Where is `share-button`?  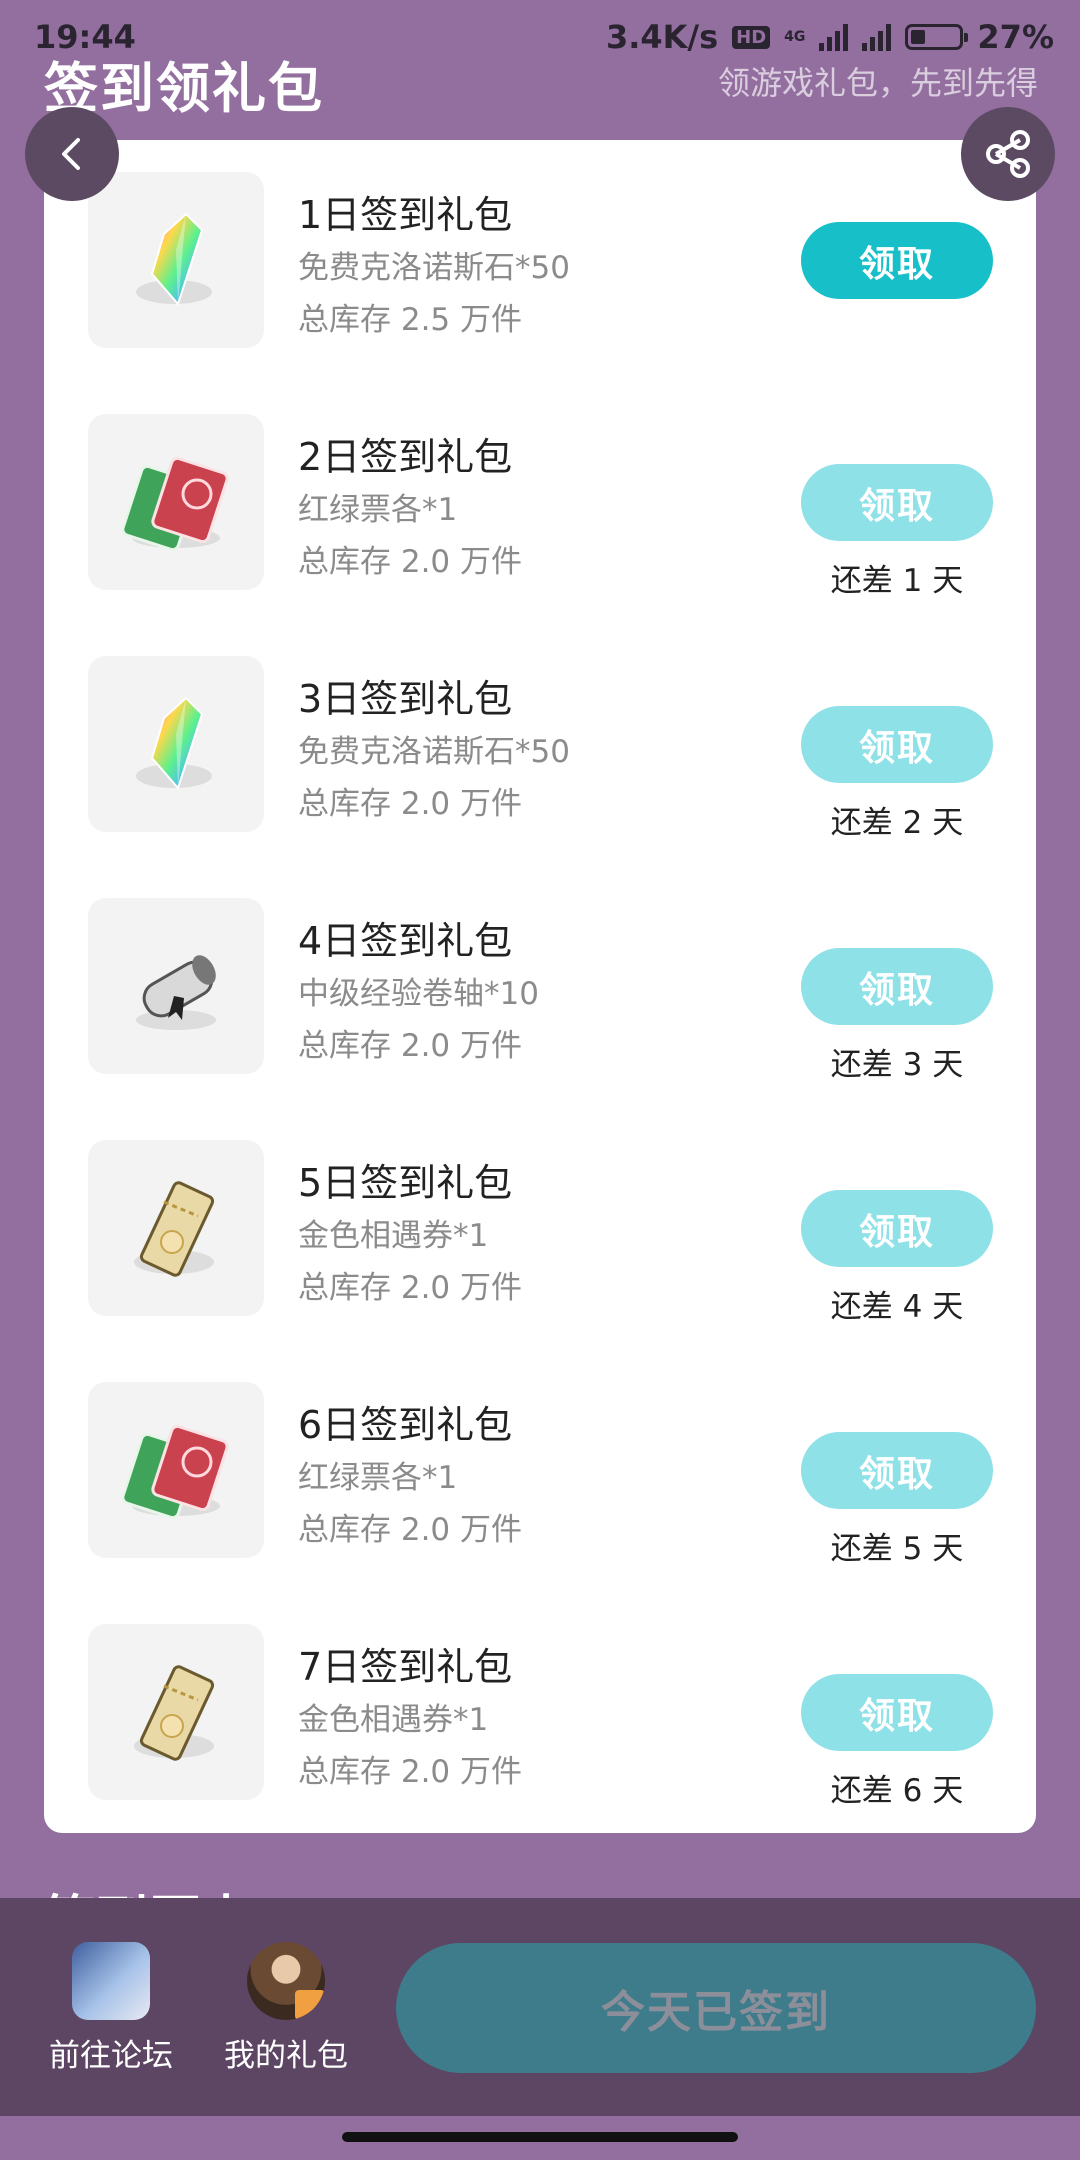 share-button is located at coordinates (1008, 154).